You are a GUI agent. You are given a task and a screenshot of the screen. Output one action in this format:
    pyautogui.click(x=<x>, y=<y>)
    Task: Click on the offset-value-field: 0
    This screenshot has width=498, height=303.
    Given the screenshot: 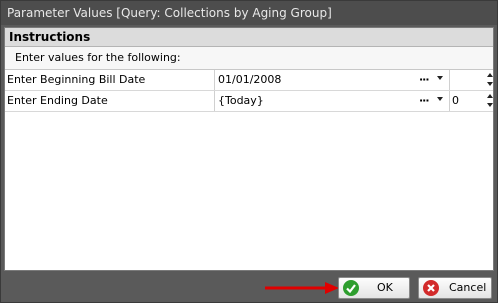 What is the action you would take?
    pyautogui.click(x=455, y=101)
    